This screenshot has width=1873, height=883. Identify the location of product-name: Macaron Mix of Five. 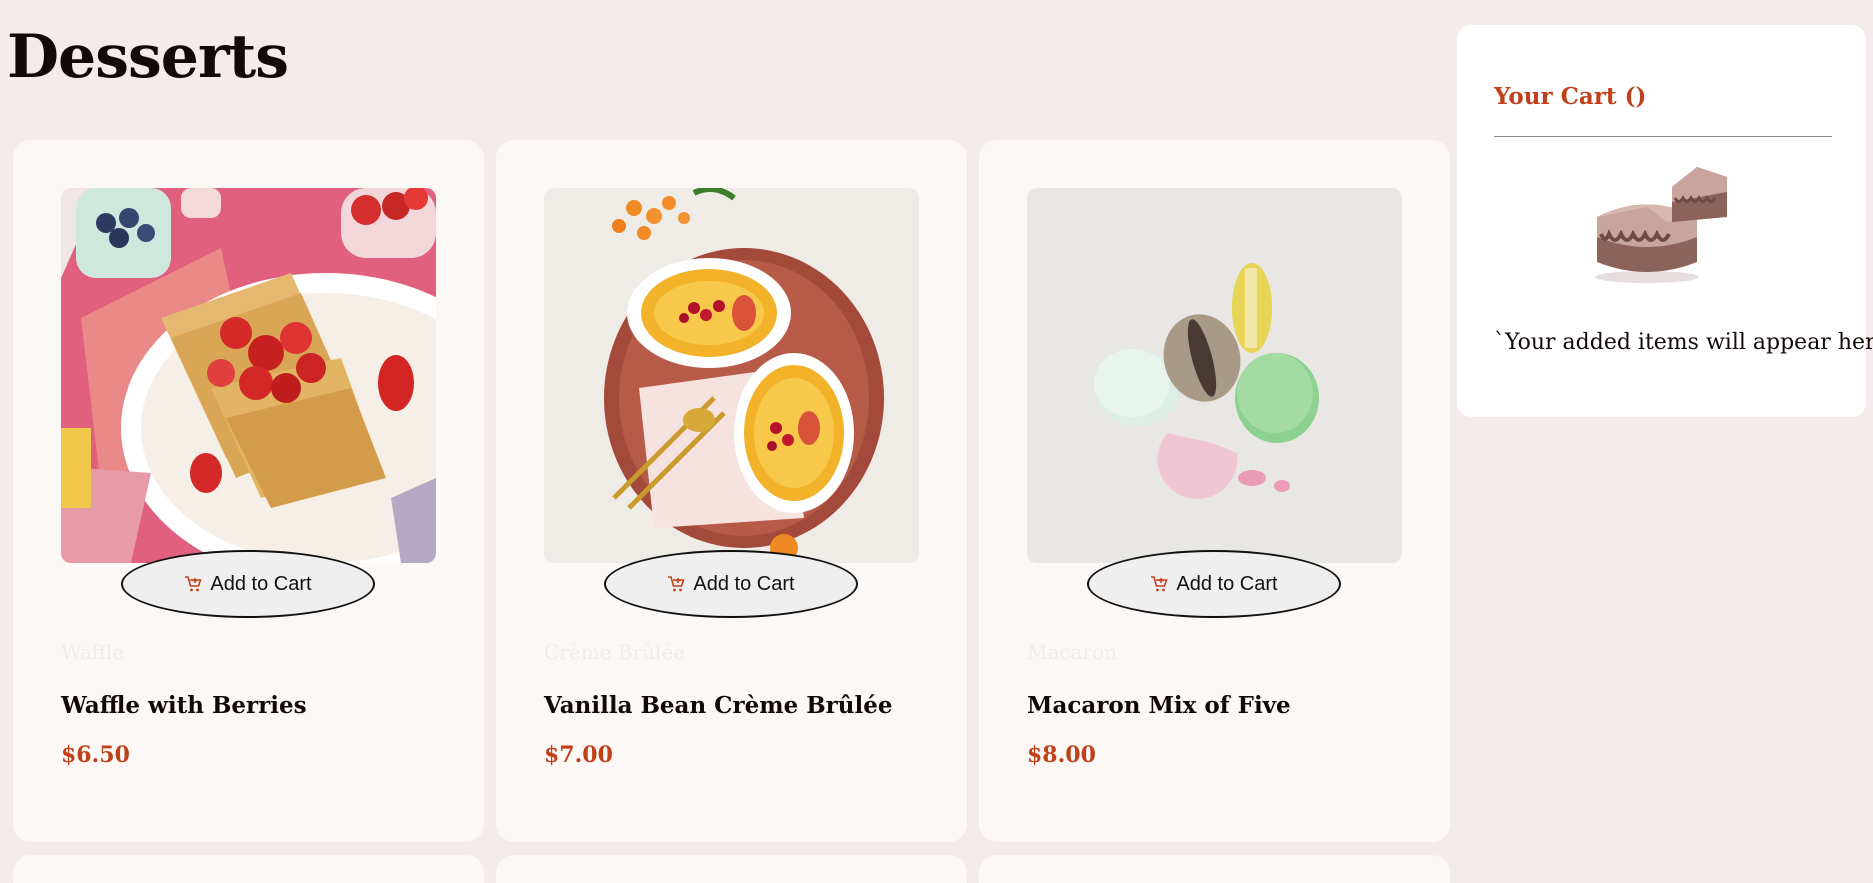
(1159, 705).